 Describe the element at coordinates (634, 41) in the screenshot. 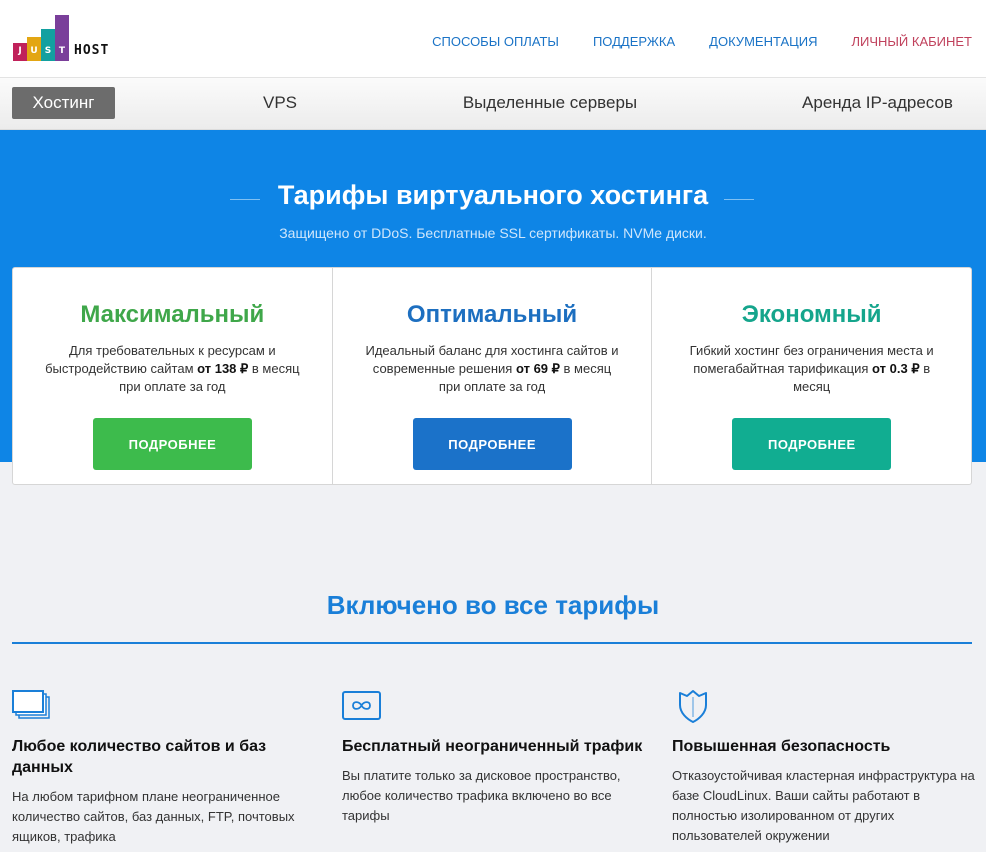

I see `nav-support: ПОДДЕРЖКА` at that location.